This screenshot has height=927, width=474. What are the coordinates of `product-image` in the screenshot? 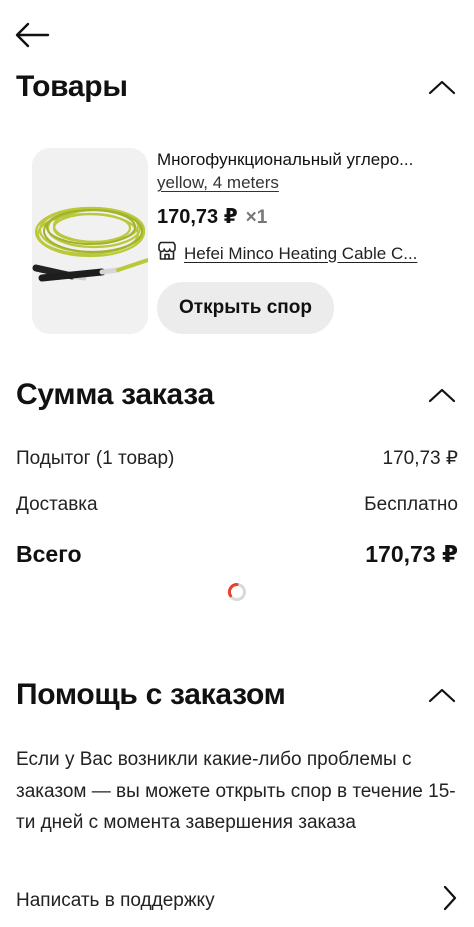 It's located at (90, 241).